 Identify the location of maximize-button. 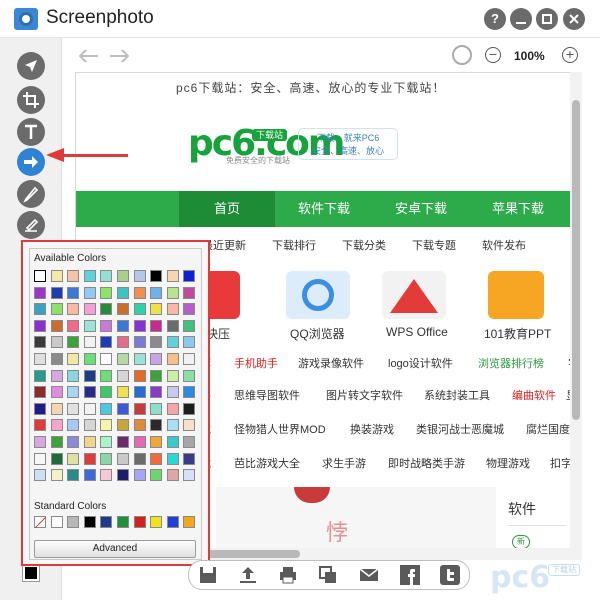
(547, 19).